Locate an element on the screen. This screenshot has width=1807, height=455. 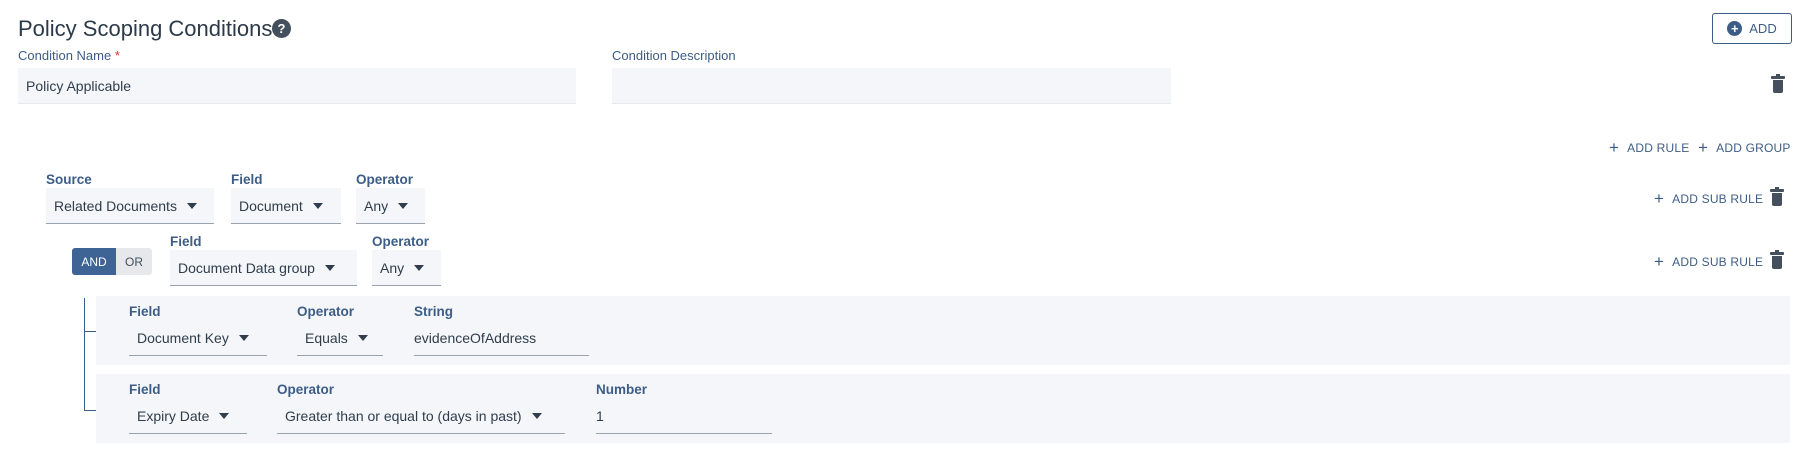
group-operator-select: Any is located at coordinates (406, 268).